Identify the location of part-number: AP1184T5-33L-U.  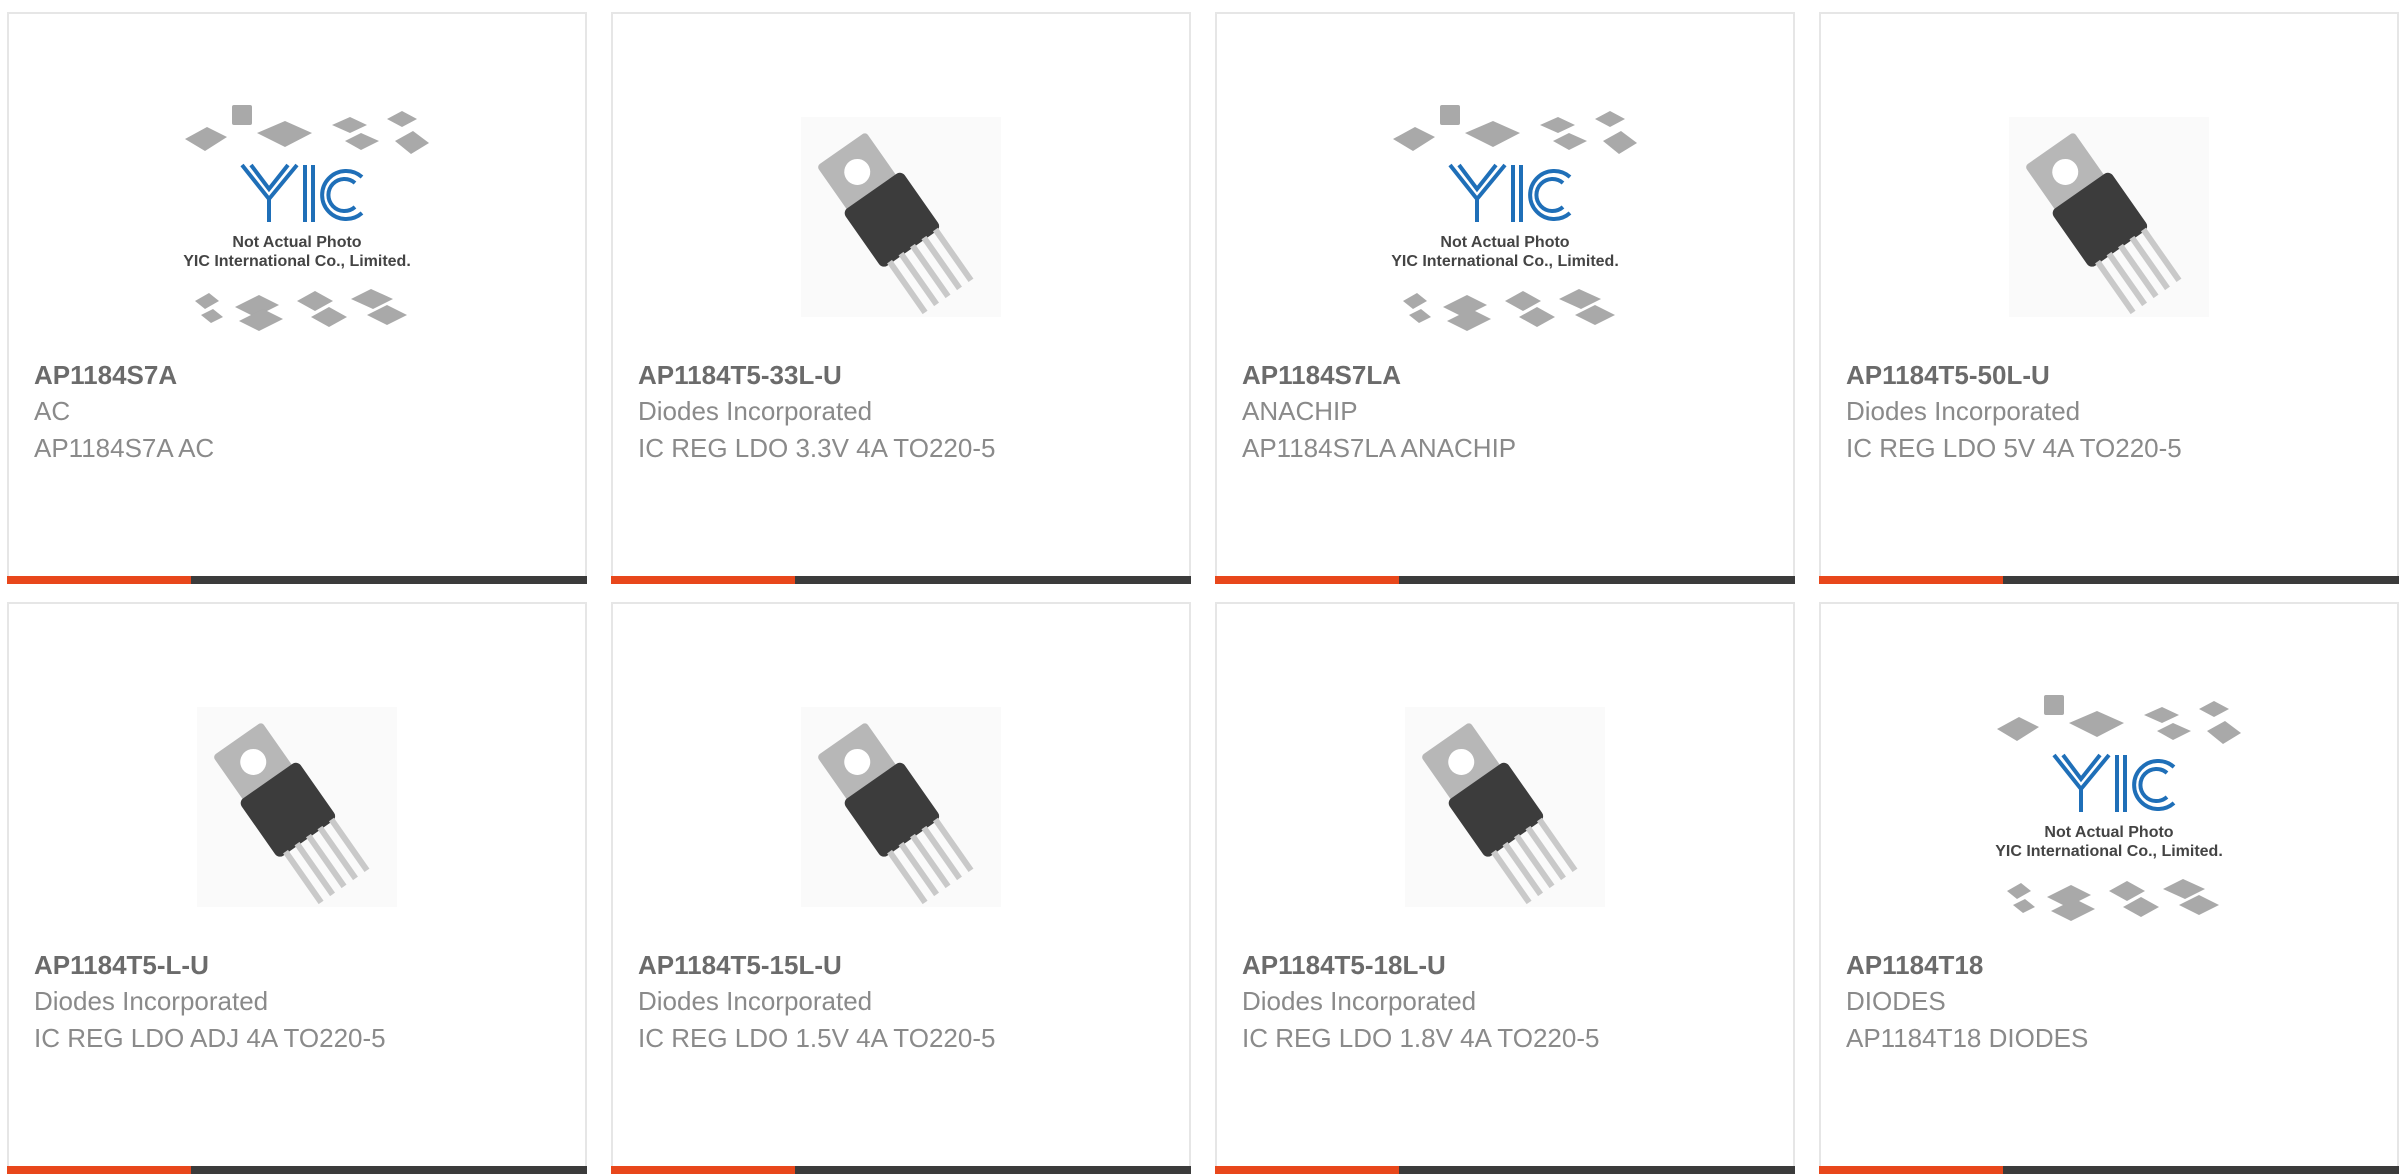
(903, 375).